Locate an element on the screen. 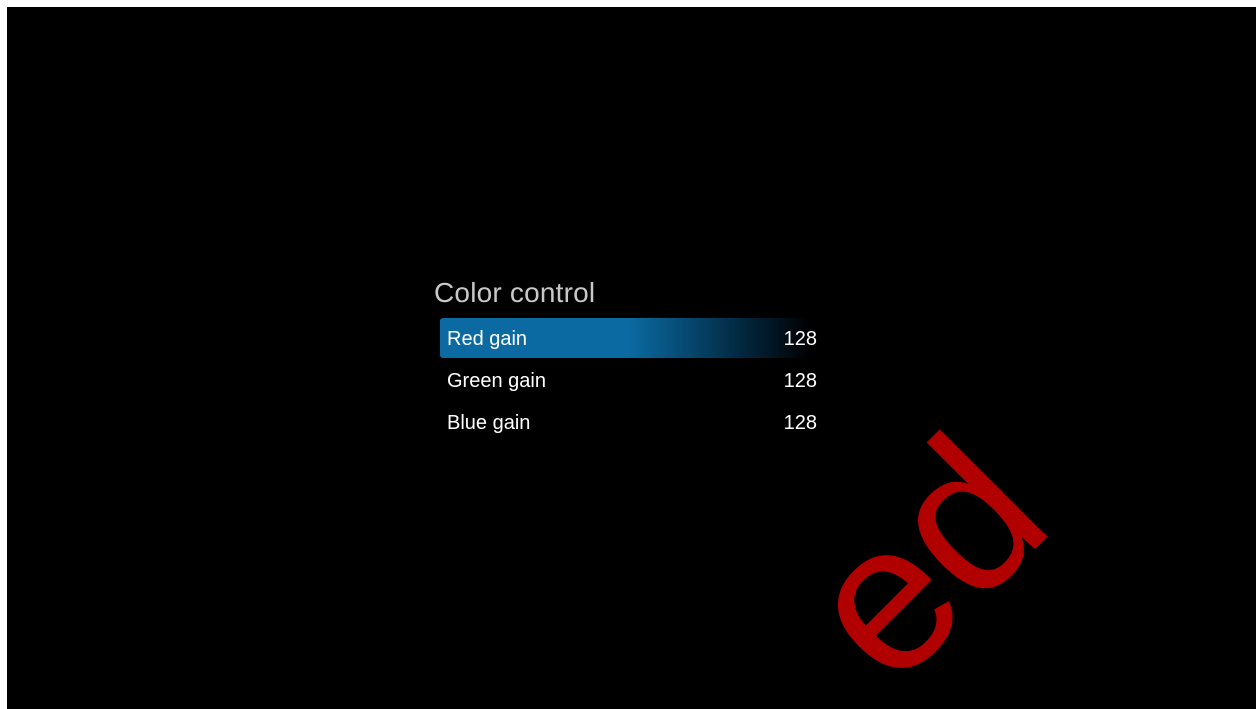  menu-item-label: Red gain is located at coordinates (487, 339).